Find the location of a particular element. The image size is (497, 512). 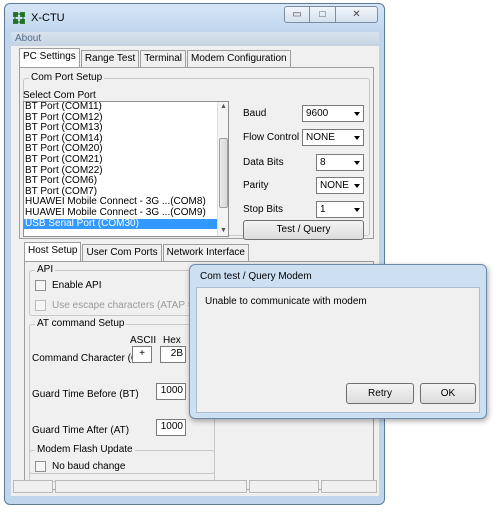

close-button: ✕ is located at coordinates (357, 14).